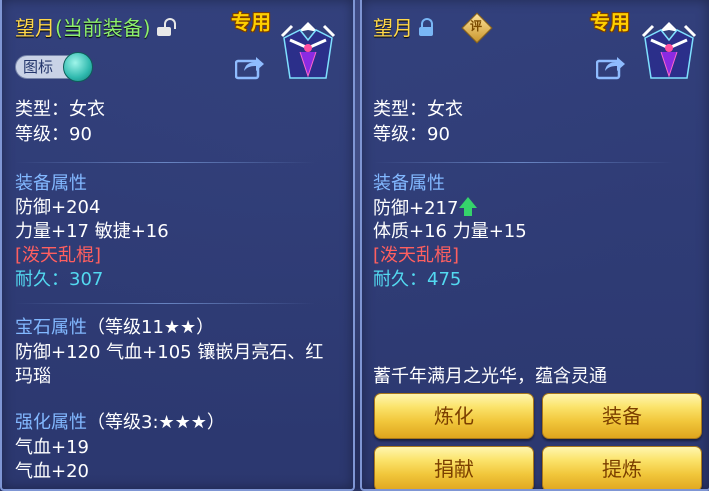 This screenshot has height=491, width=709. I want to click on durability-value: 307, so click(86, 279).